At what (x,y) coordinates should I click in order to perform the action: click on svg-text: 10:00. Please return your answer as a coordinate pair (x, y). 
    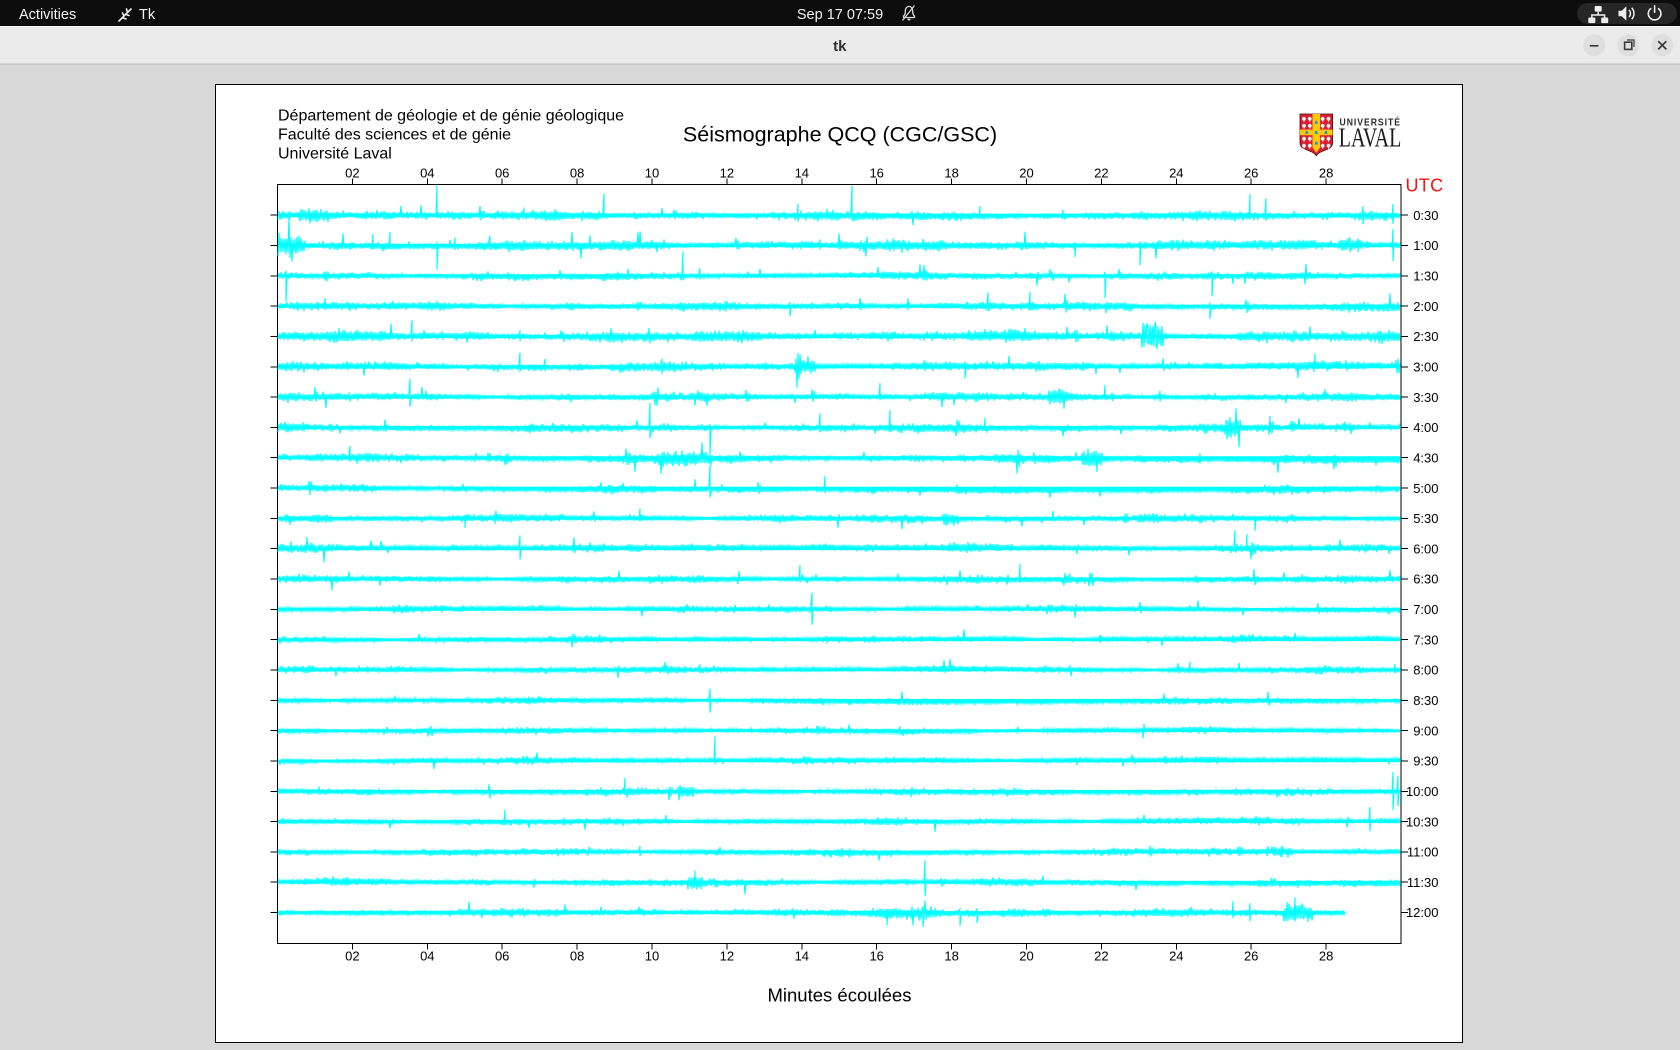
    Looking at the image, I should click on (1422, 791).